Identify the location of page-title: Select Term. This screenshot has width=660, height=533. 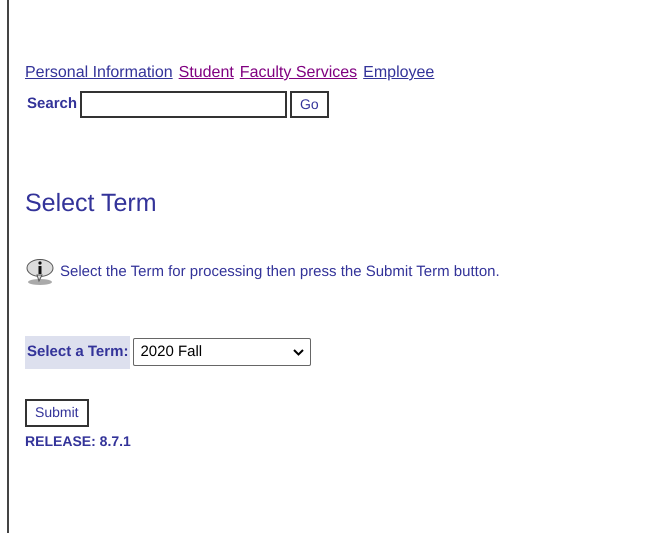
(91, 203).